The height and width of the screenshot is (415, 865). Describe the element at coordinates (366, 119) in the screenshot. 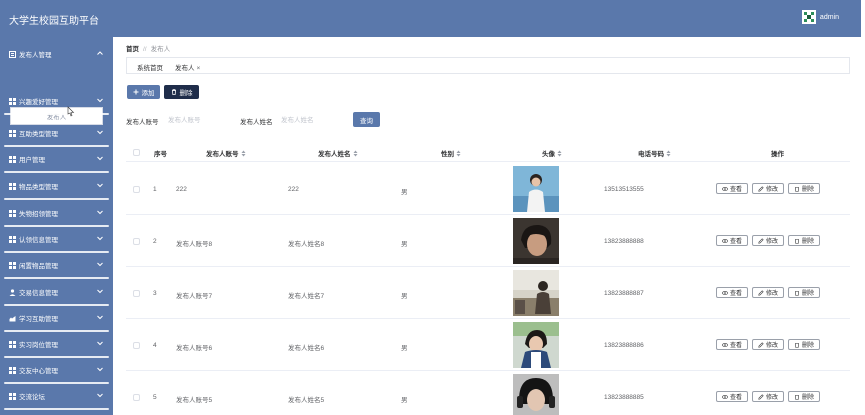

I see `query-button: 查询` at that location.